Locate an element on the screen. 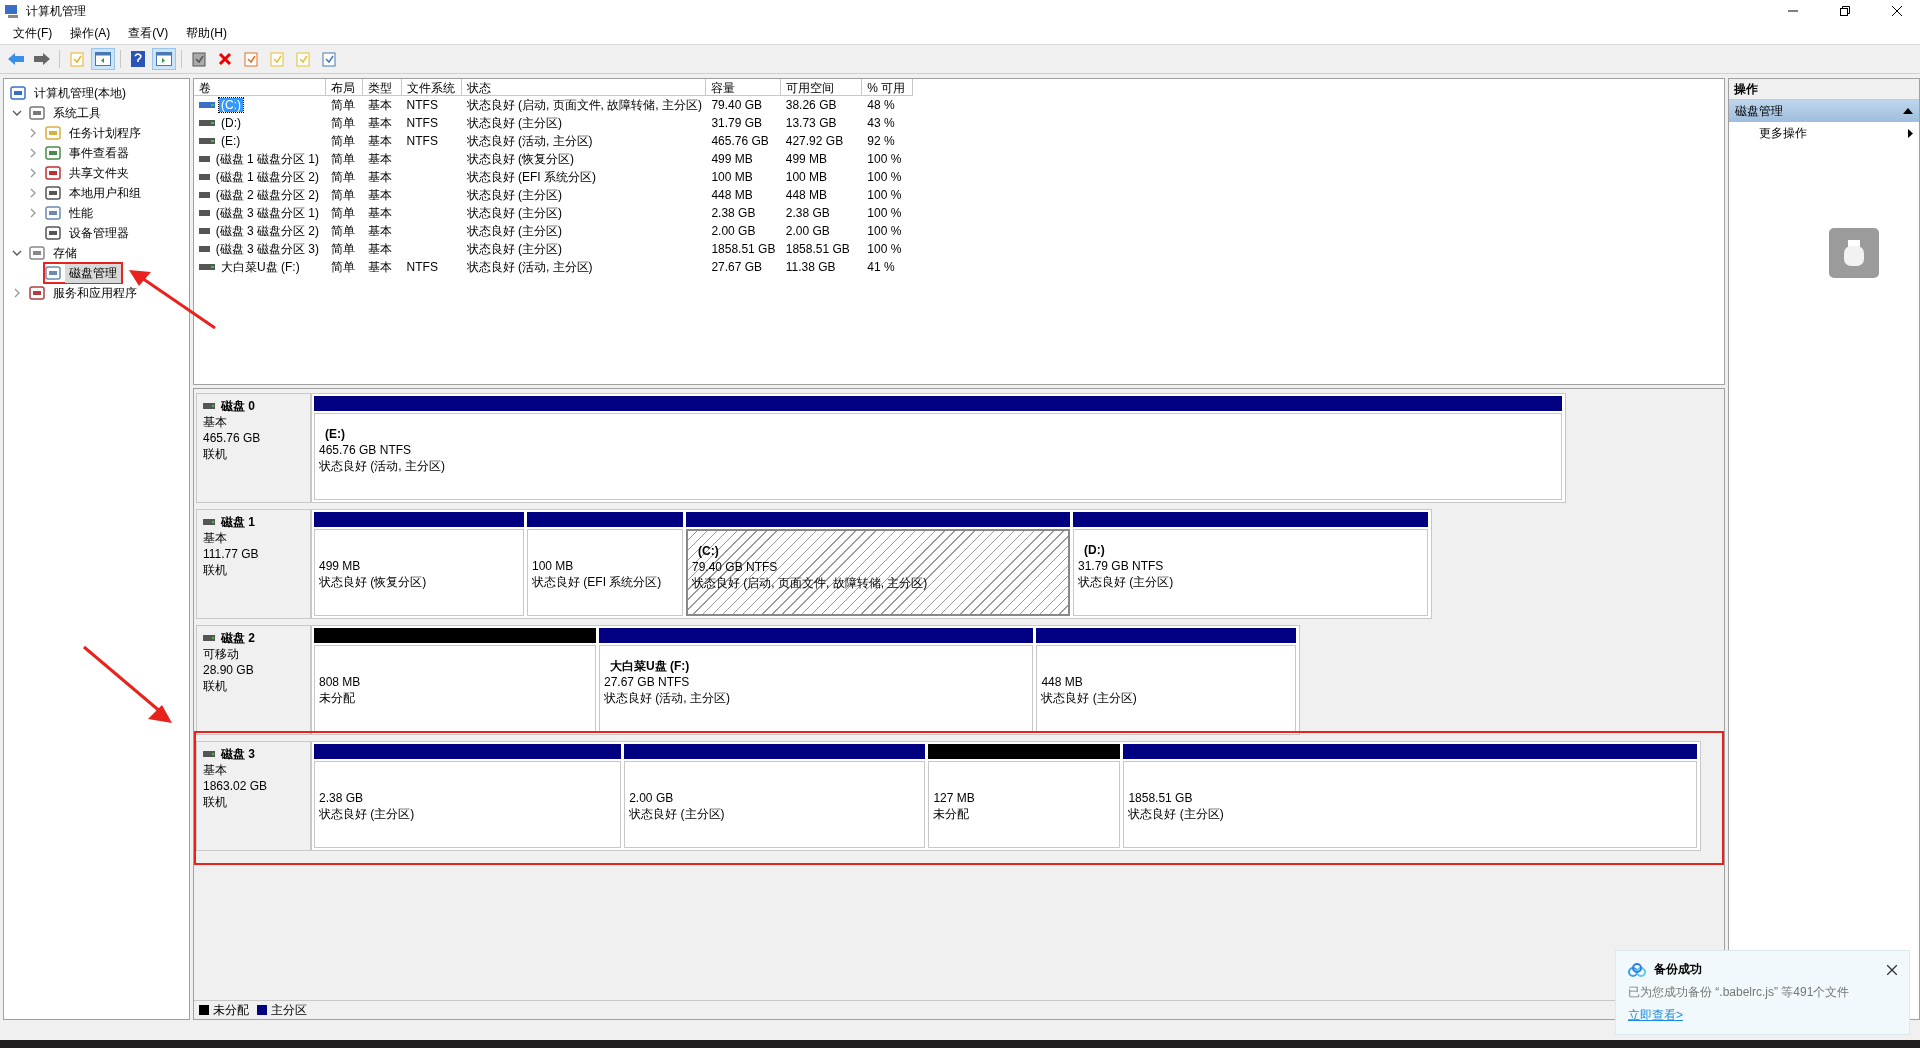 The image size is (1920, 1048). disk-type: 可移动 is located at coordinates (221, 654).